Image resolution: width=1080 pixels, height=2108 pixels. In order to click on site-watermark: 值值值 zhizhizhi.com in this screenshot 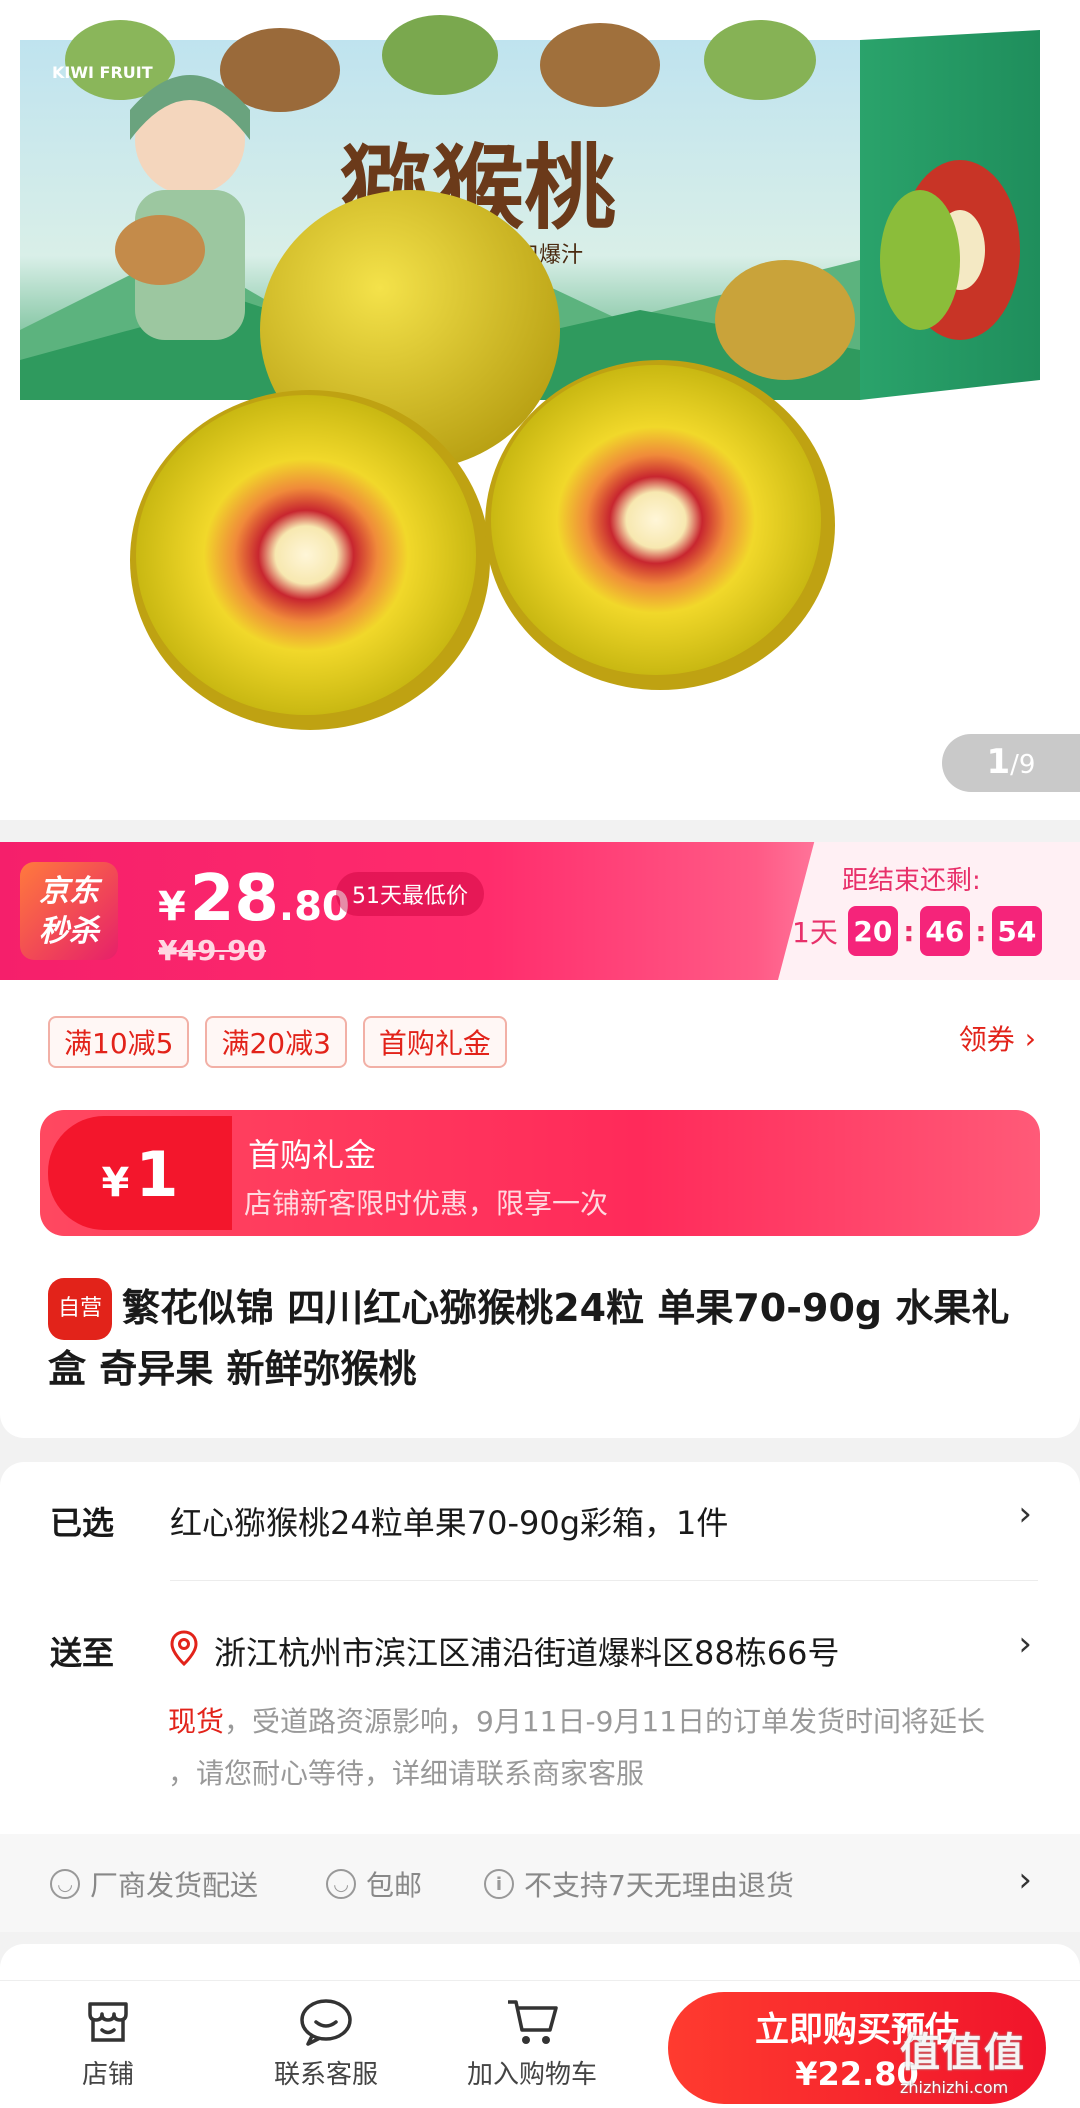, I will do `click(985, 2060)`.